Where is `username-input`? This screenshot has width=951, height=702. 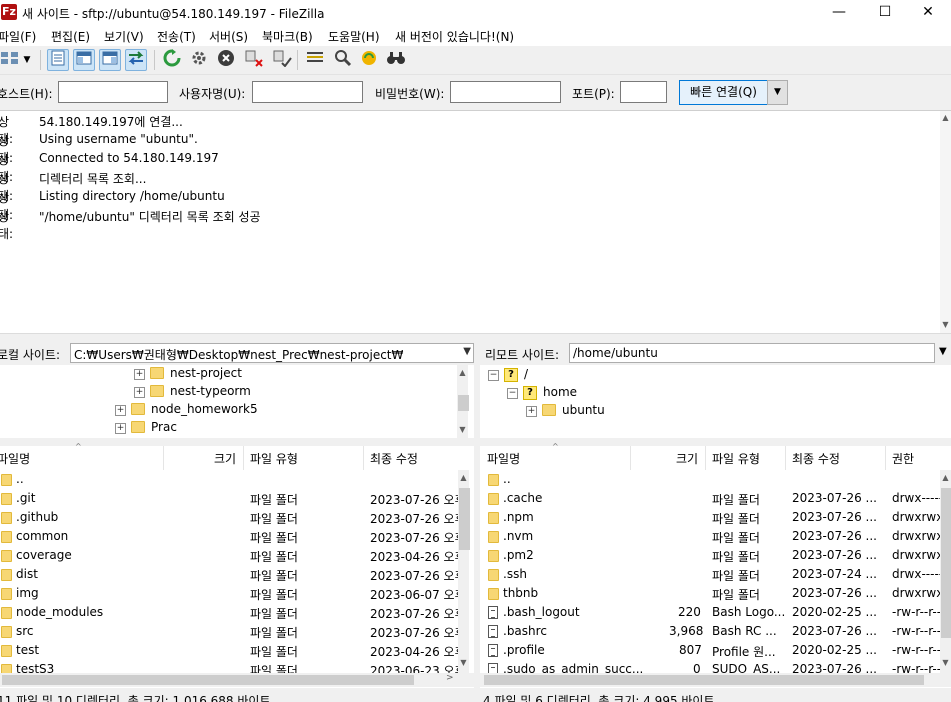
username-input is located at coordinates (307, 92).